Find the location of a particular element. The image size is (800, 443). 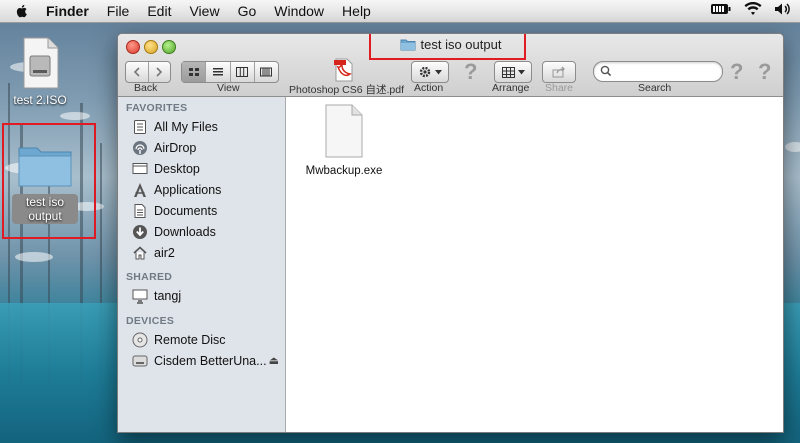

chevron-left-icon is located at coordinates (136, 72).